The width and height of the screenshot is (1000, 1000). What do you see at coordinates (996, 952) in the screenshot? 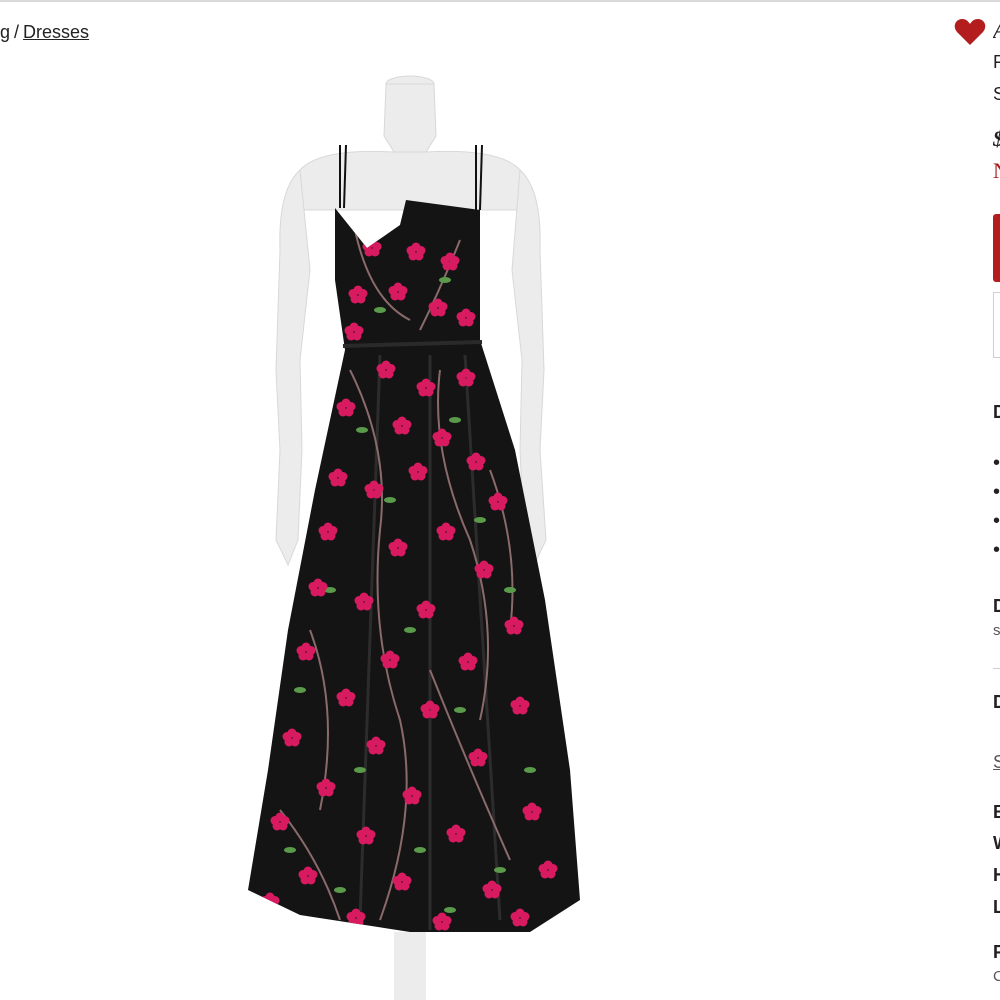
I see `footer-heading: F` at bounding box center [996, 952].